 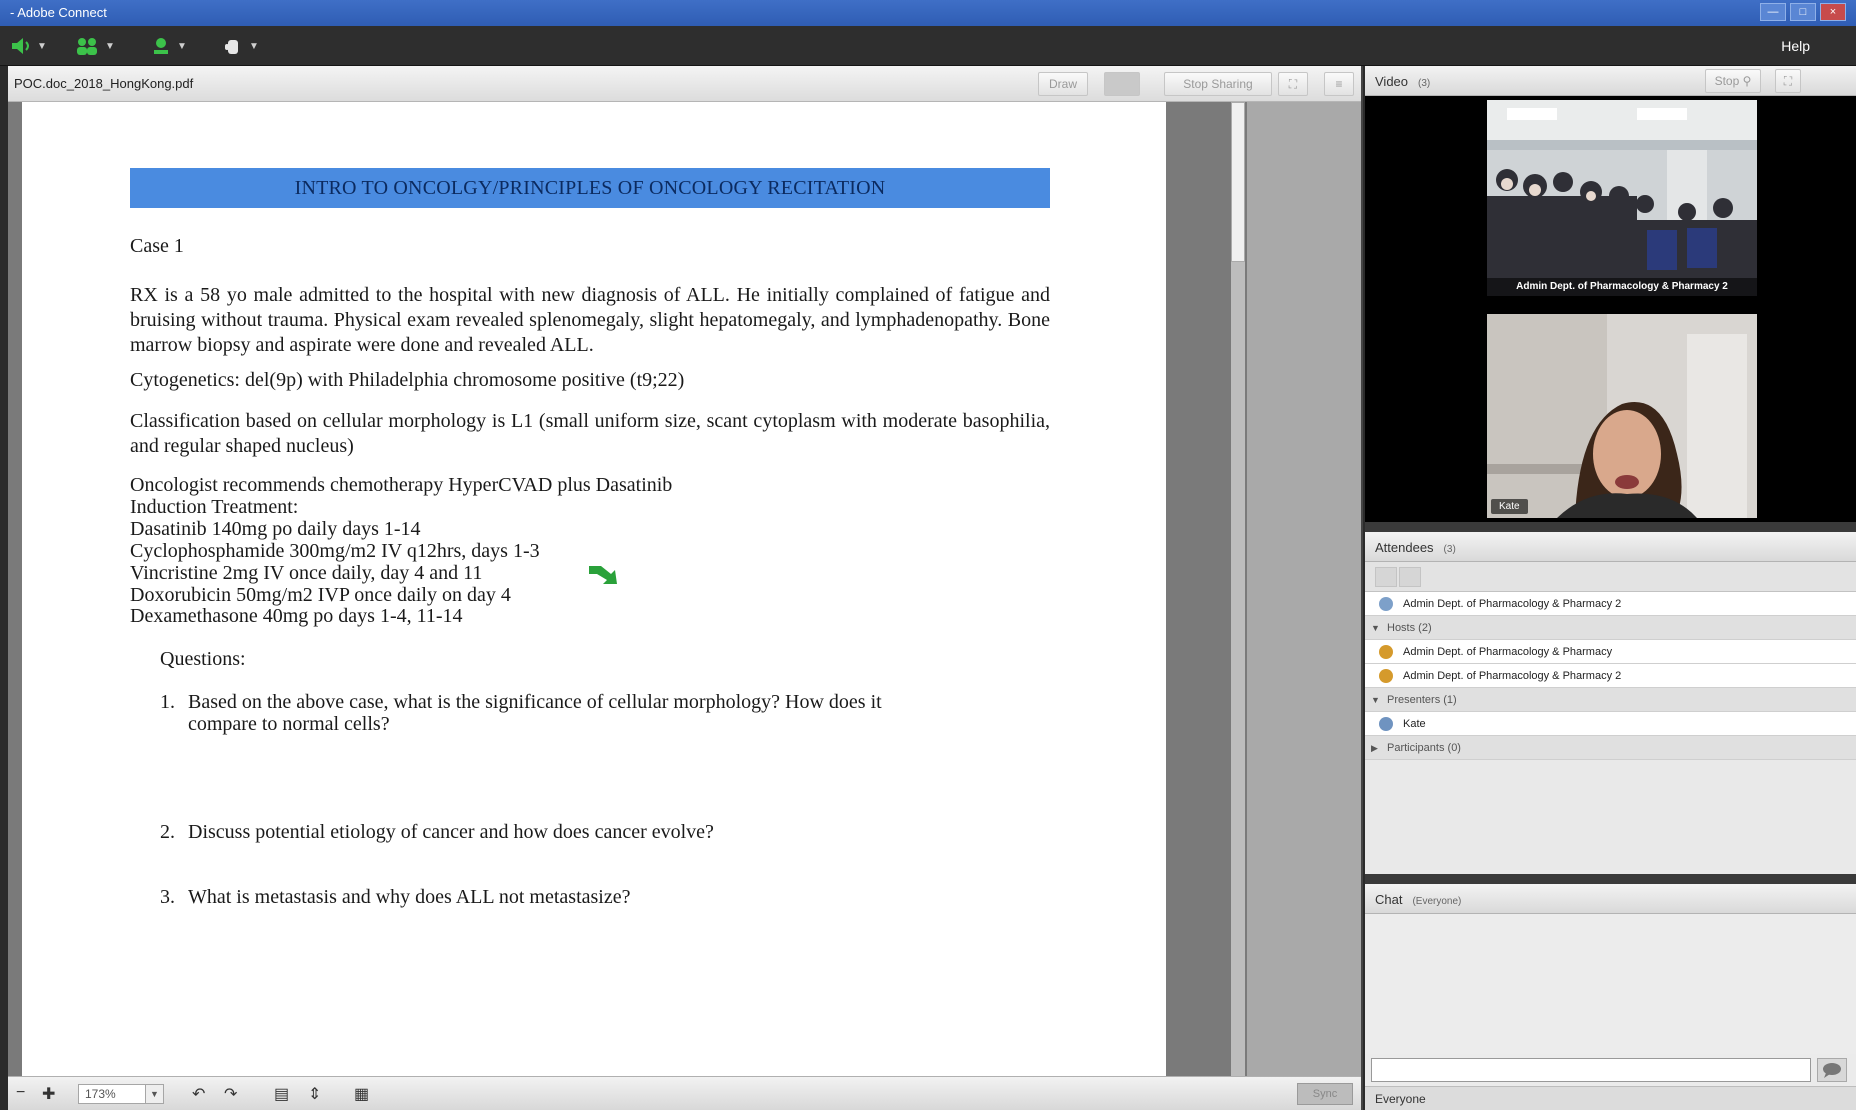 What do you see at coordinates (296, 616) in the screenshot?
I see `drug-line: Dexamethasone 40mg po days 1-4, 11-14` at bounding box center [296, 616].